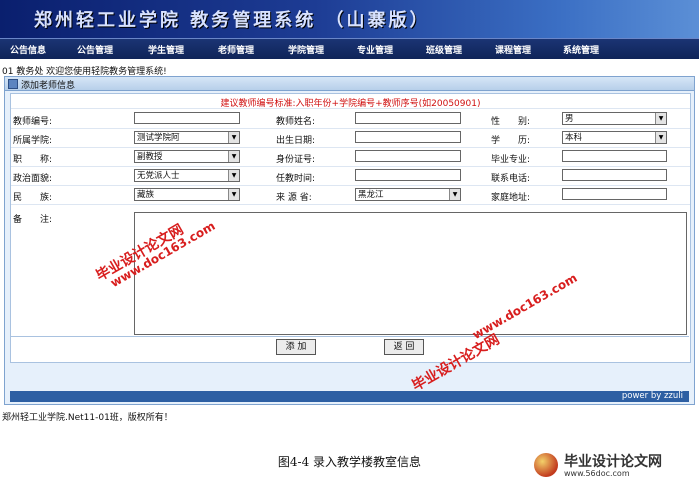 This screenshot has width=699, height=486. Describe the element at coordinates (613, 462) in the screenshot. I see `logo-name: 毕业设计论文网` at that location.